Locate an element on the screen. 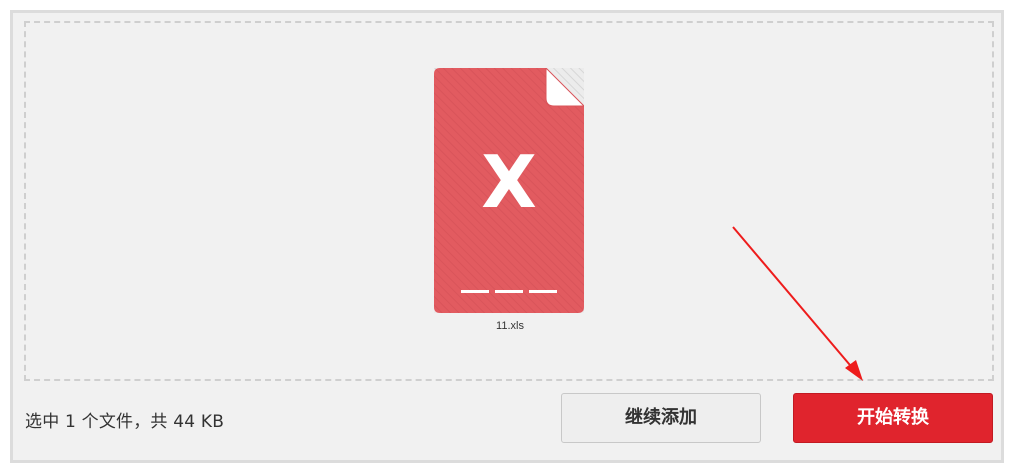 The image size is (1014, 473). file-item: X 11.xls is located at coordinates (510, 200).